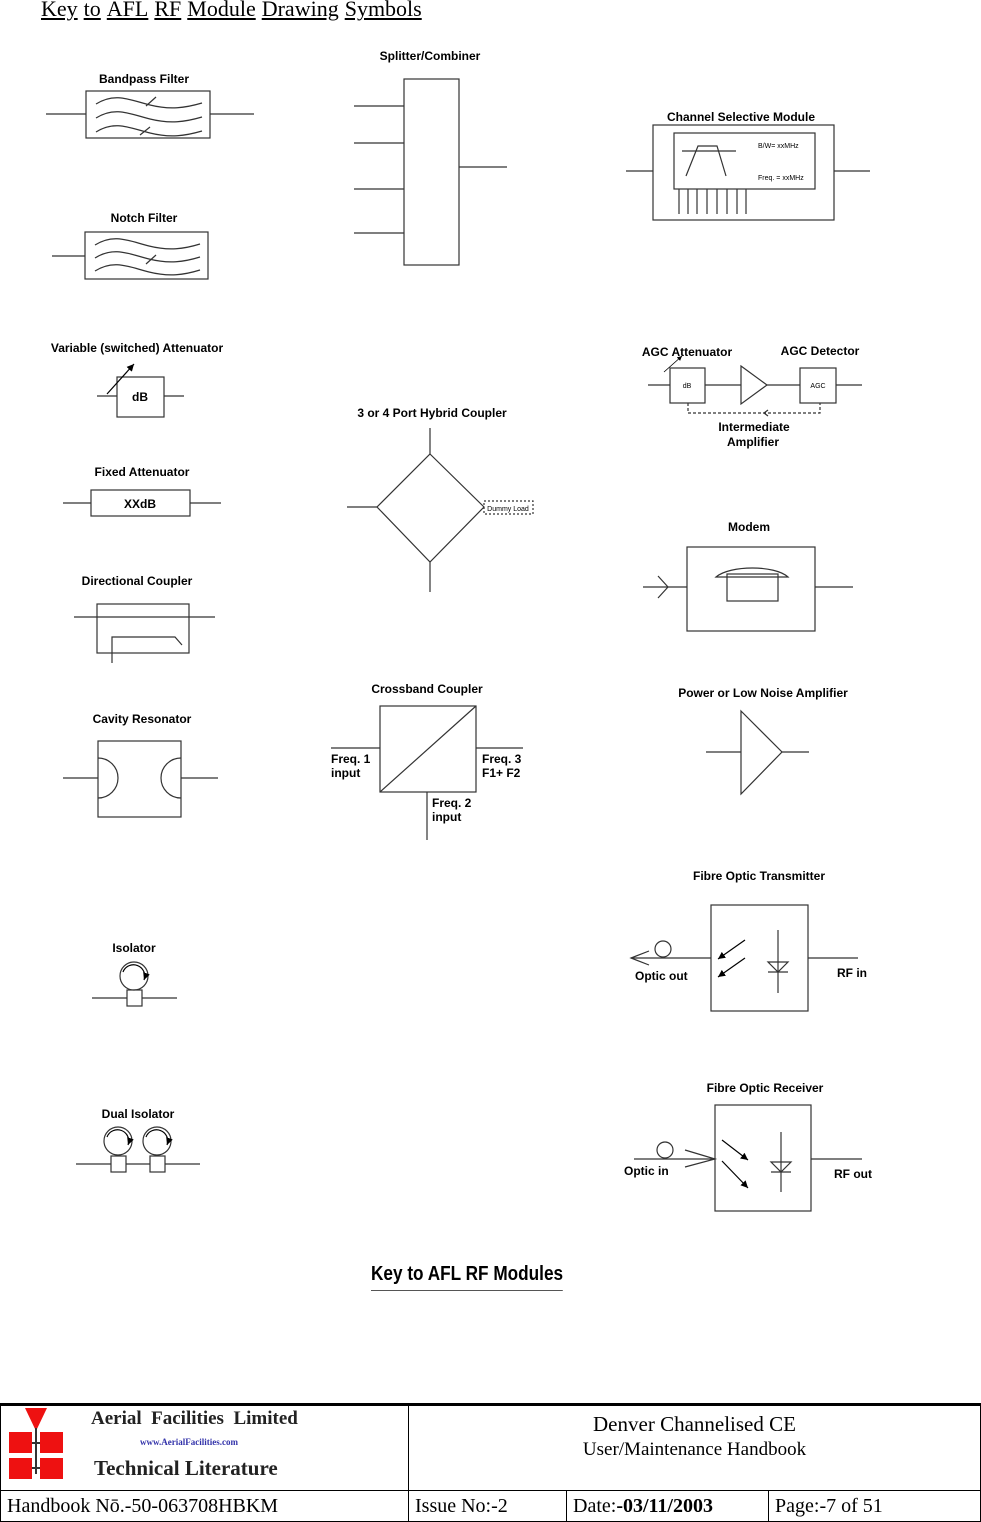 The image size is (981, 1522). What do you see at coordinates (754, 427) in the screenshot?
I see `intermediate-amplifier-label-1: Intermediate` at bounding box center [754, 427].